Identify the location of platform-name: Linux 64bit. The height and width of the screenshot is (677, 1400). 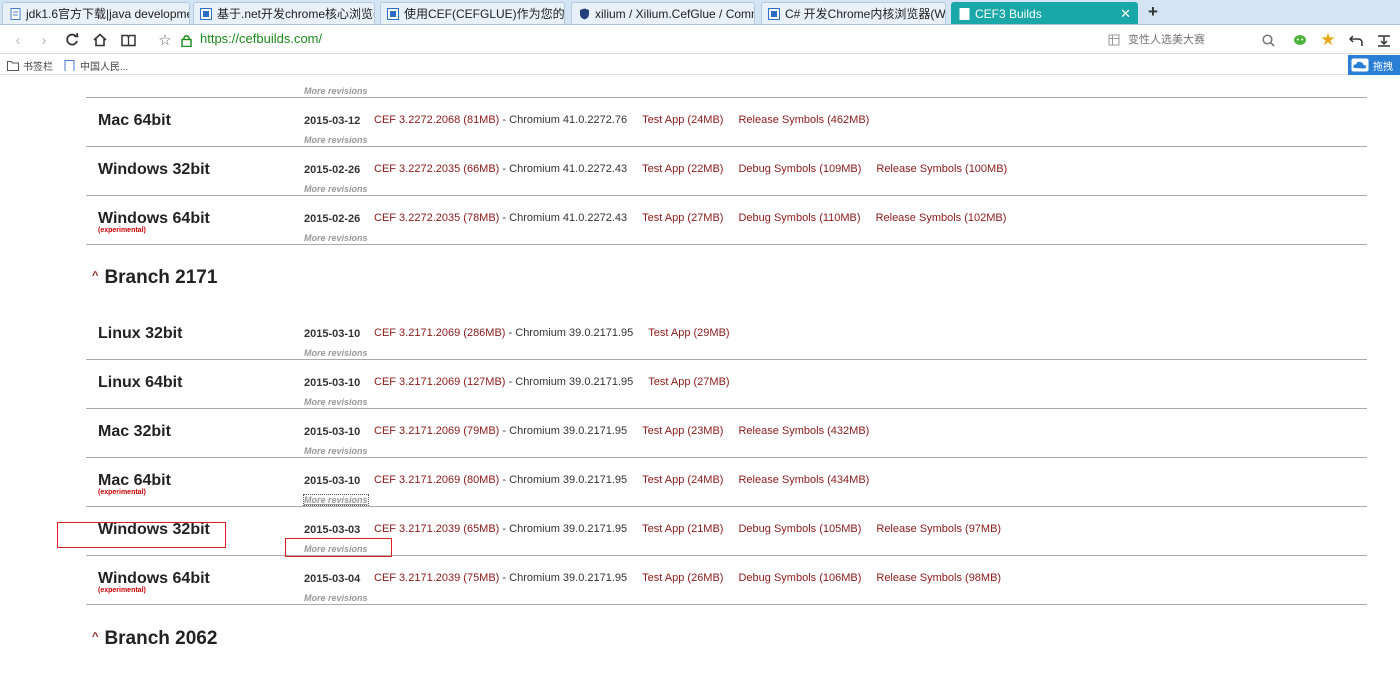
(140, 382).